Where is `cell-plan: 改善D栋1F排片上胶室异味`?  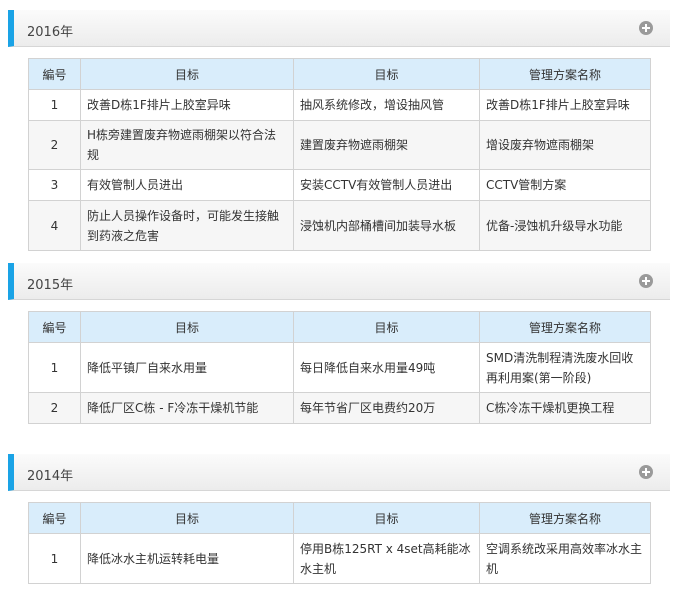 cell-plan: 改善D栋1F排片上胶室异味 is located at coordinates (565, 105).